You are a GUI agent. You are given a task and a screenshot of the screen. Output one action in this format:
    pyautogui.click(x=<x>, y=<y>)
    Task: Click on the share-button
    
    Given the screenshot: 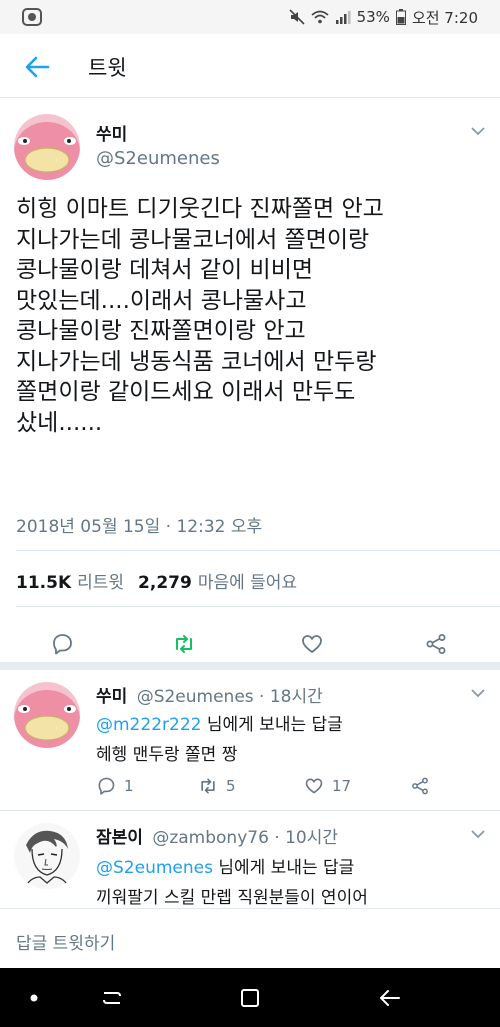 What is the action you would take?
    pyautogui.click(x=420, y=786)
    